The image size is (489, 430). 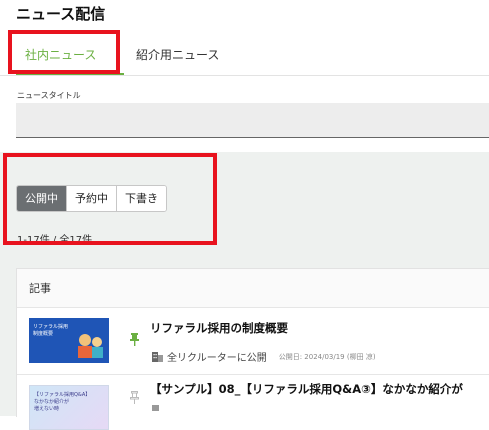 I want to click on filter-published-button: 公開中, so click(x=41, y=198).